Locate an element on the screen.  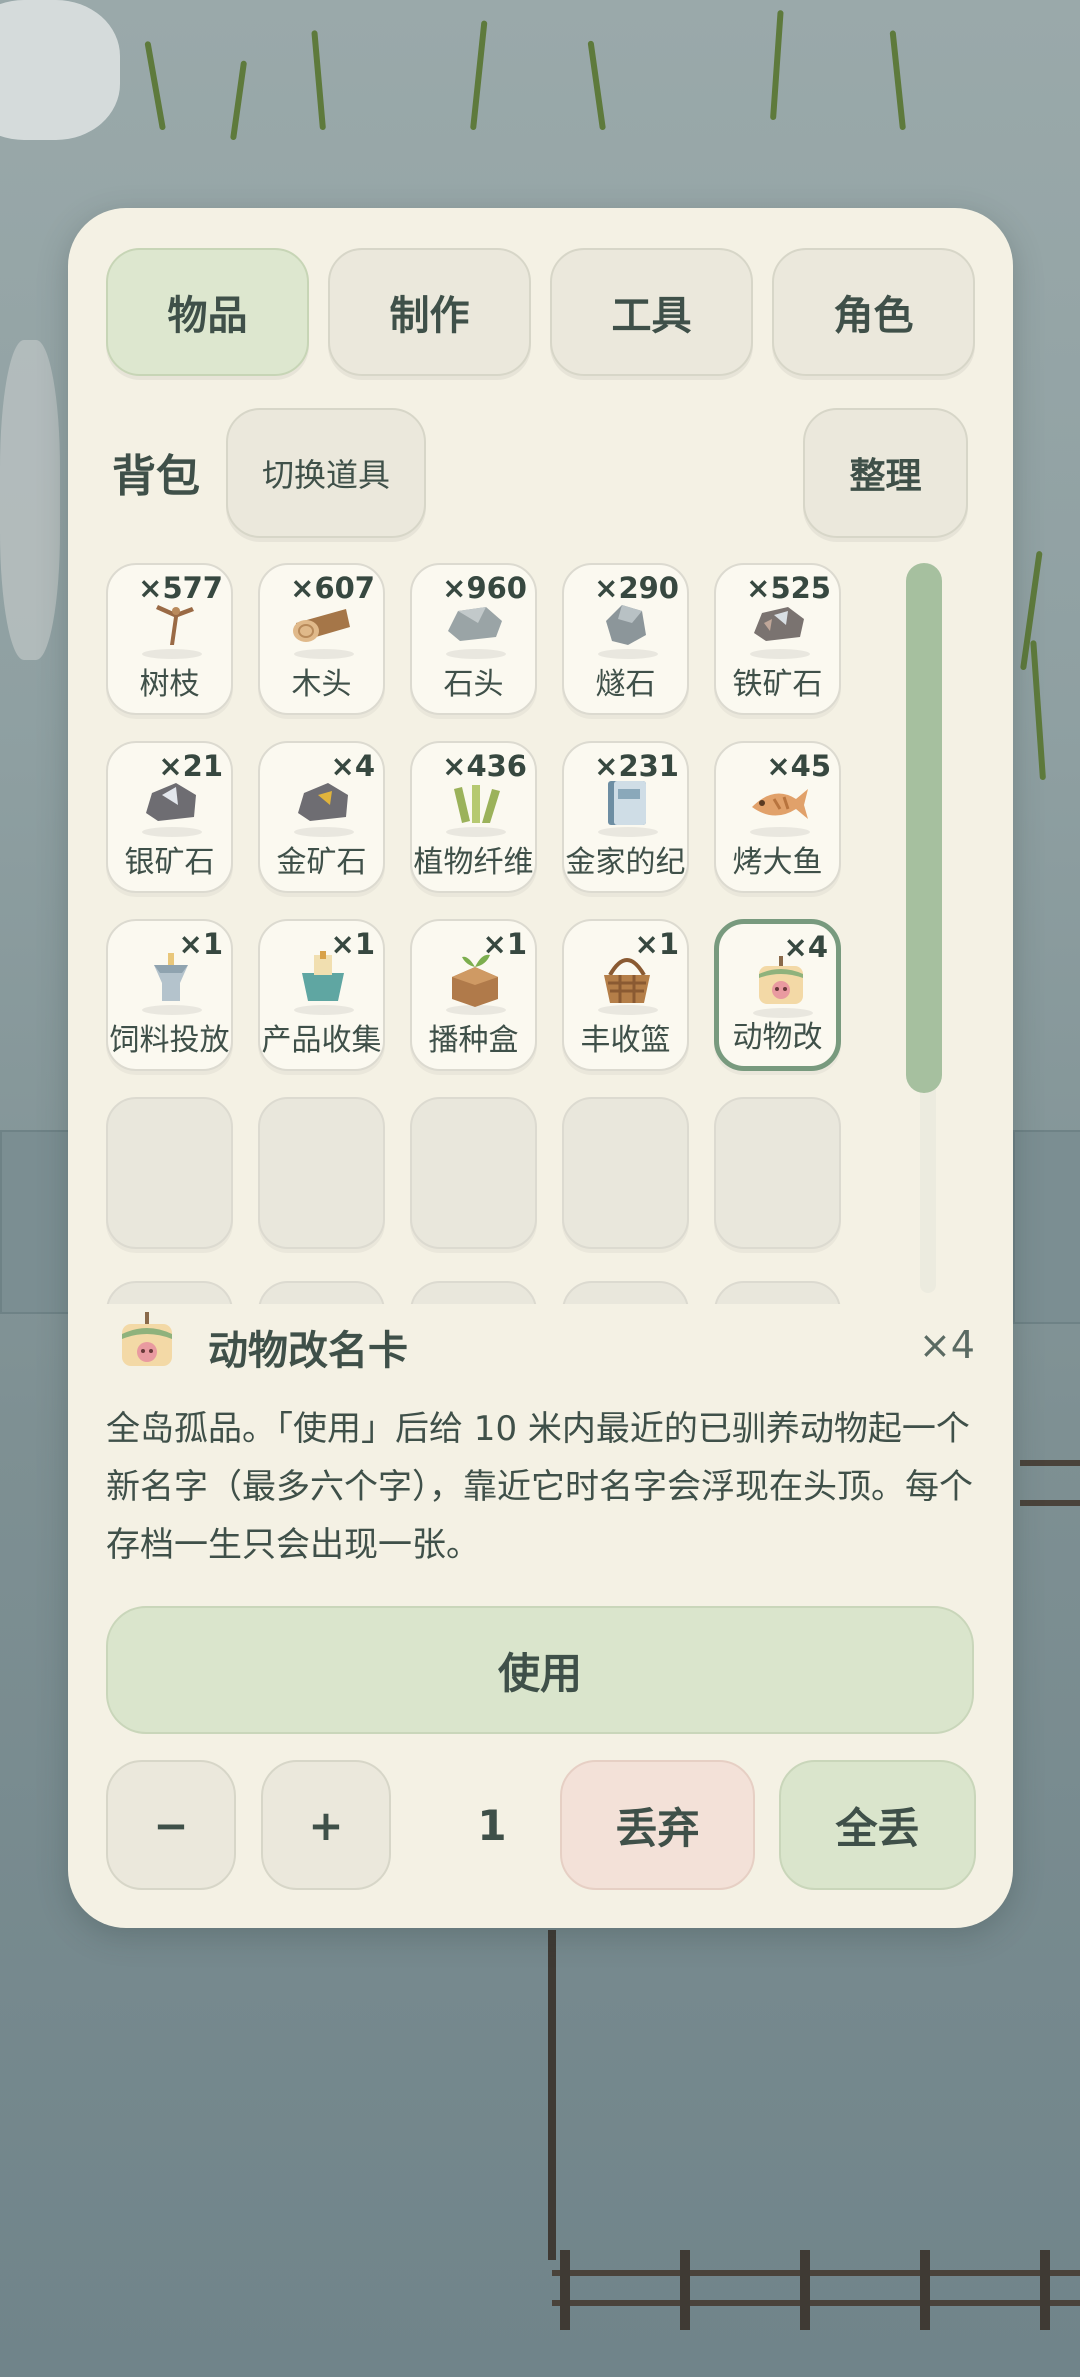
inventory-slot: ×4 金矿石 is located at coordinates (321, 817).